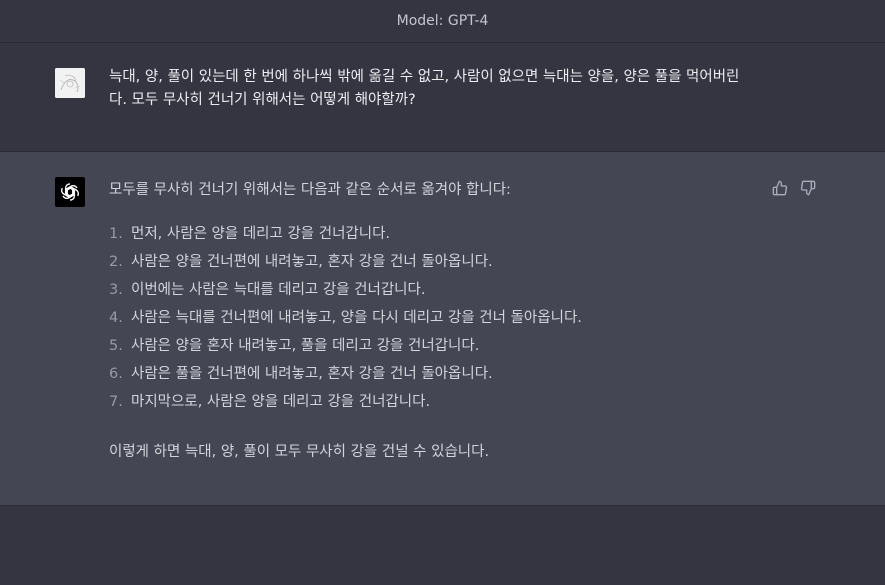  I want to click on assistant-outro: 이렇게 하면 늑대, 양, 풀이 모두 무사히 강을 건널 수 있습니다., so click(299, 452).